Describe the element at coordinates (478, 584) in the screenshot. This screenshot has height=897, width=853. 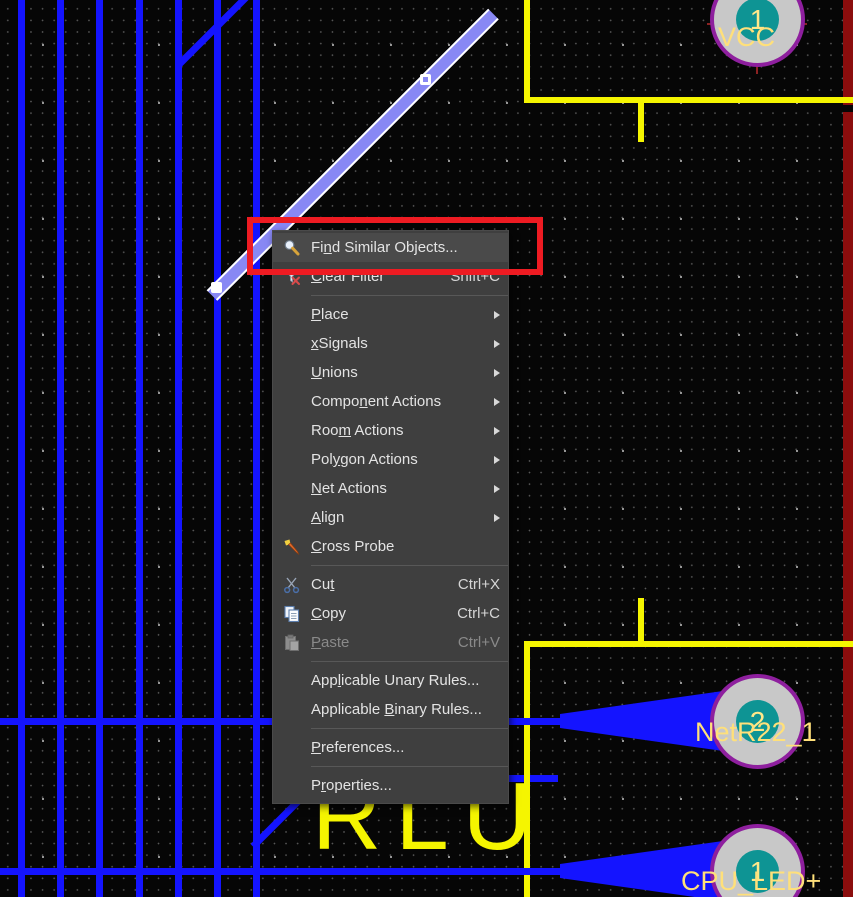
I see `menu-item-shortcut: Ctrl+X` at that location.